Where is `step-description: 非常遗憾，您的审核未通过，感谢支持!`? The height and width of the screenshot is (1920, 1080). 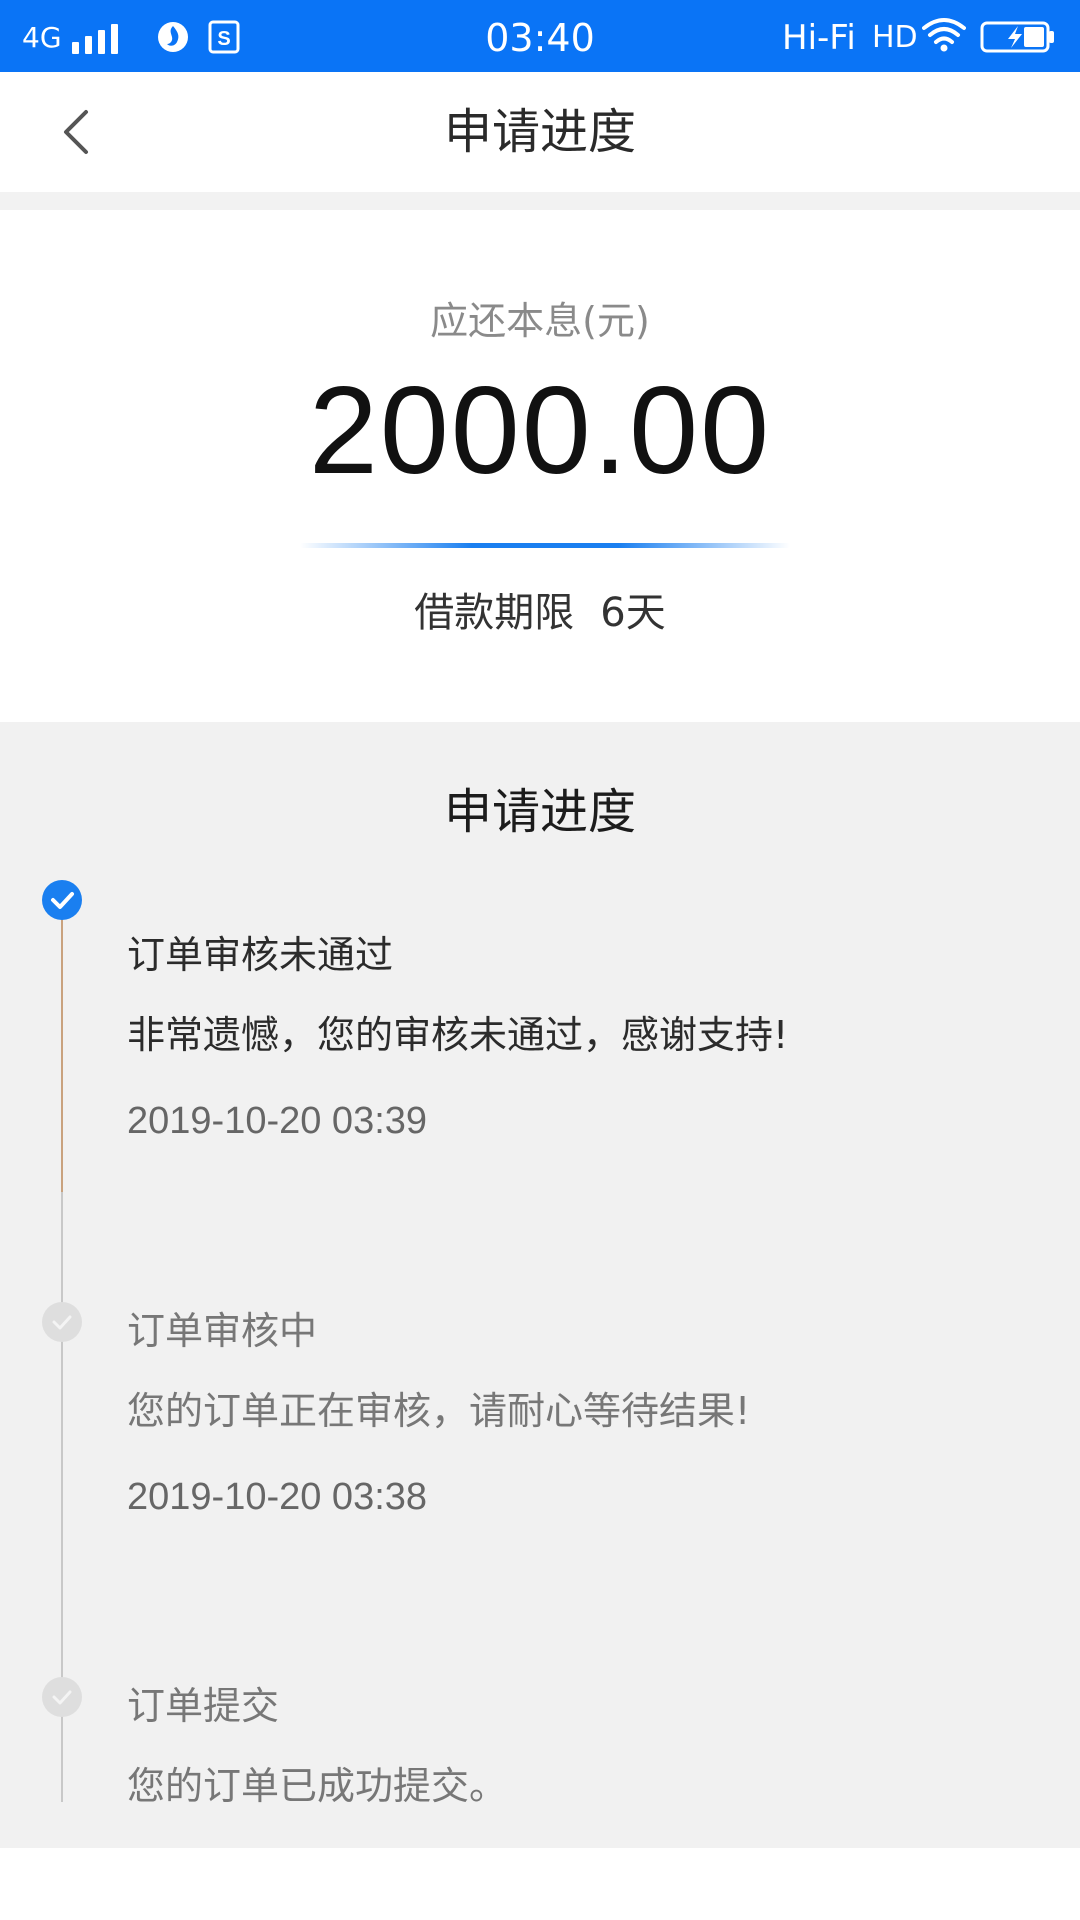 step-description: 非常遗憾，您的审核未通过，感谢支持! is located at coordinates (458, 1035).